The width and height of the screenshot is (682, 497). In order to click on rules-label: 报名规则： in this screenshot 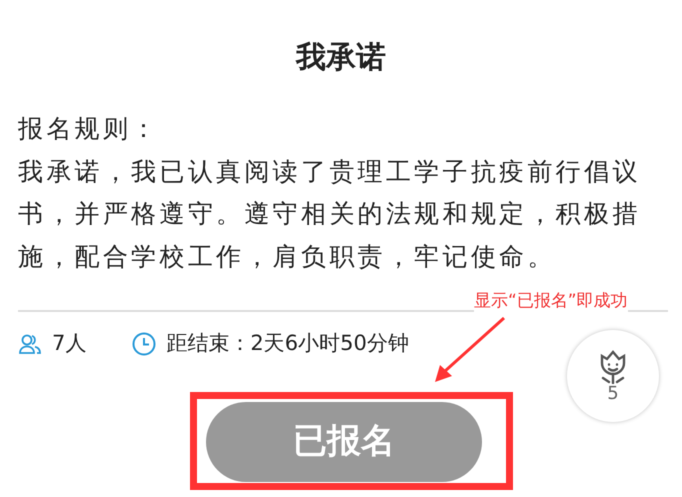, I will do `click(89, 129)`.